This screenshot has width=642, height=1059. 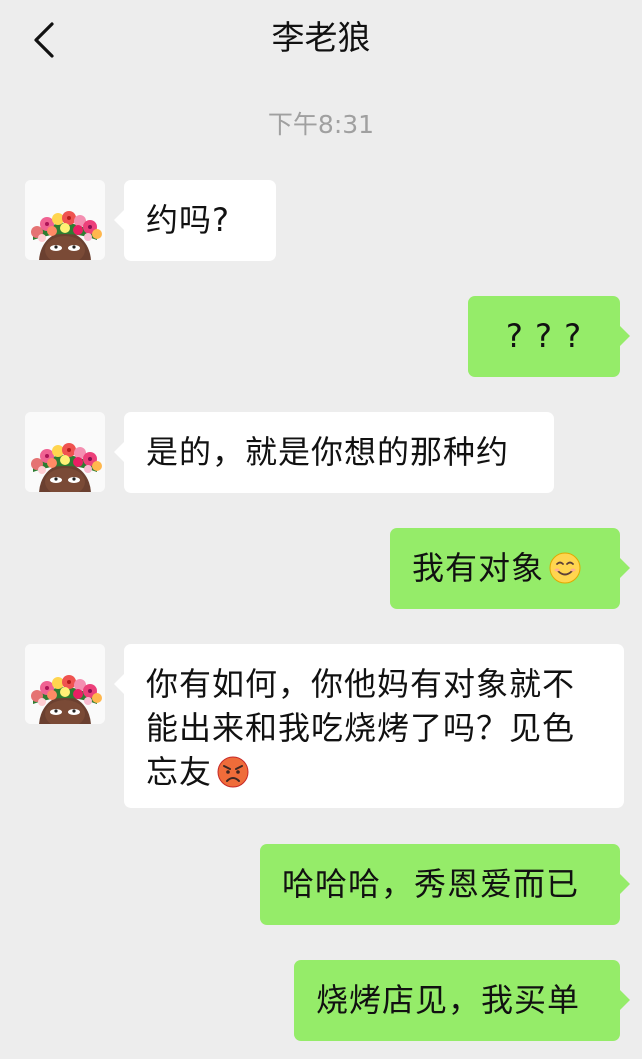 I want to click on message-text: ? ? ?, so click(x=544, y=336).